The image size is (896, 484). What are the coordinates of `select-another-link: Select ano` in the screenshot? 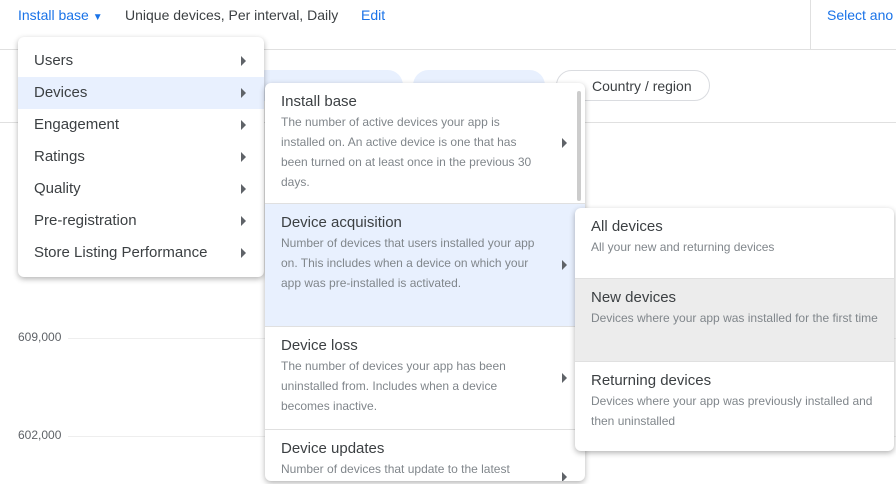 It's located at (860, 15).